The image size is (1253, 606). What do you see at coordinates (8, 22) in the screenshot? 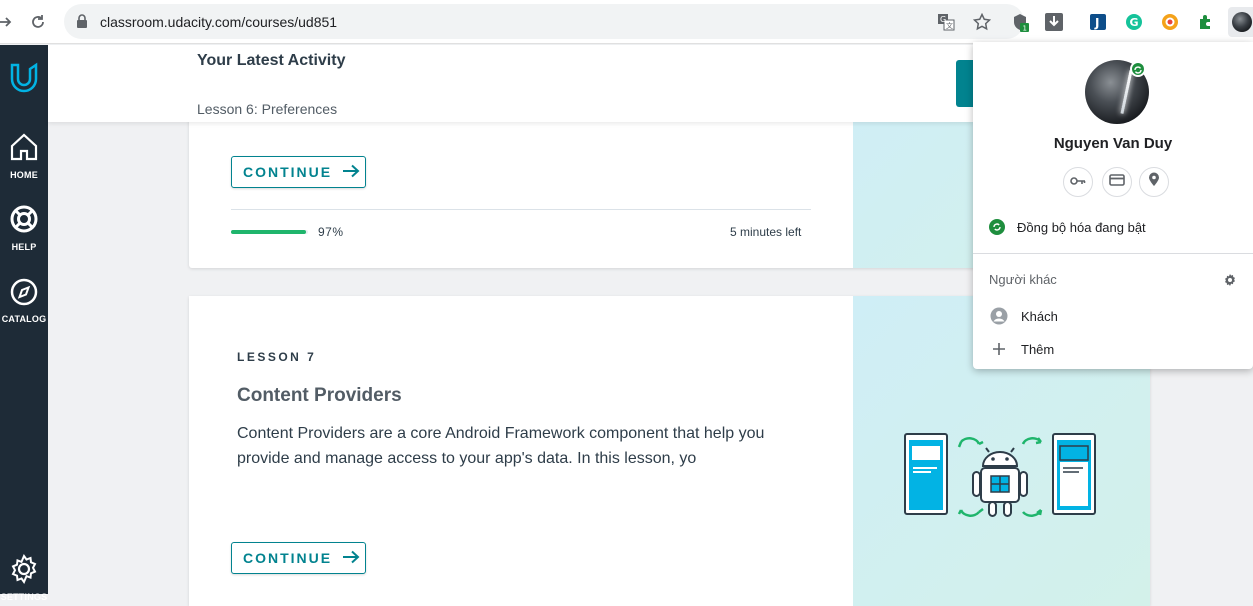
I see `forward-icon` at bounding box center [8, 22].